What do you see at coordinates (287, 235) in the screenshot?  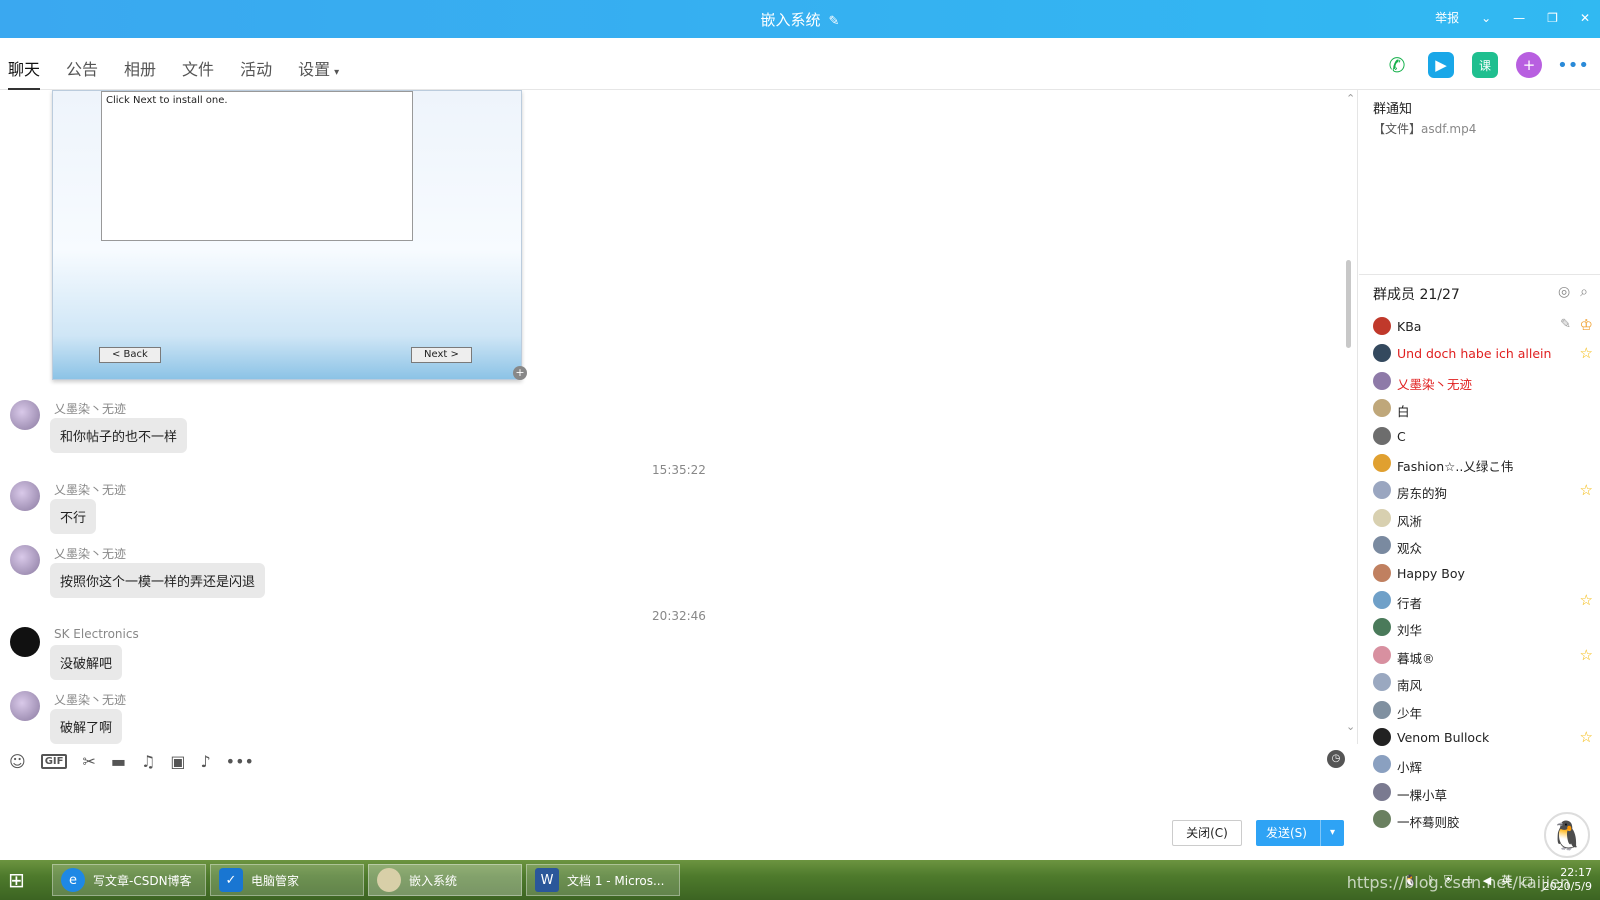 I see `screenshot-image: Click Next to install one. < Back Next >` at bounding box center [287, 235].